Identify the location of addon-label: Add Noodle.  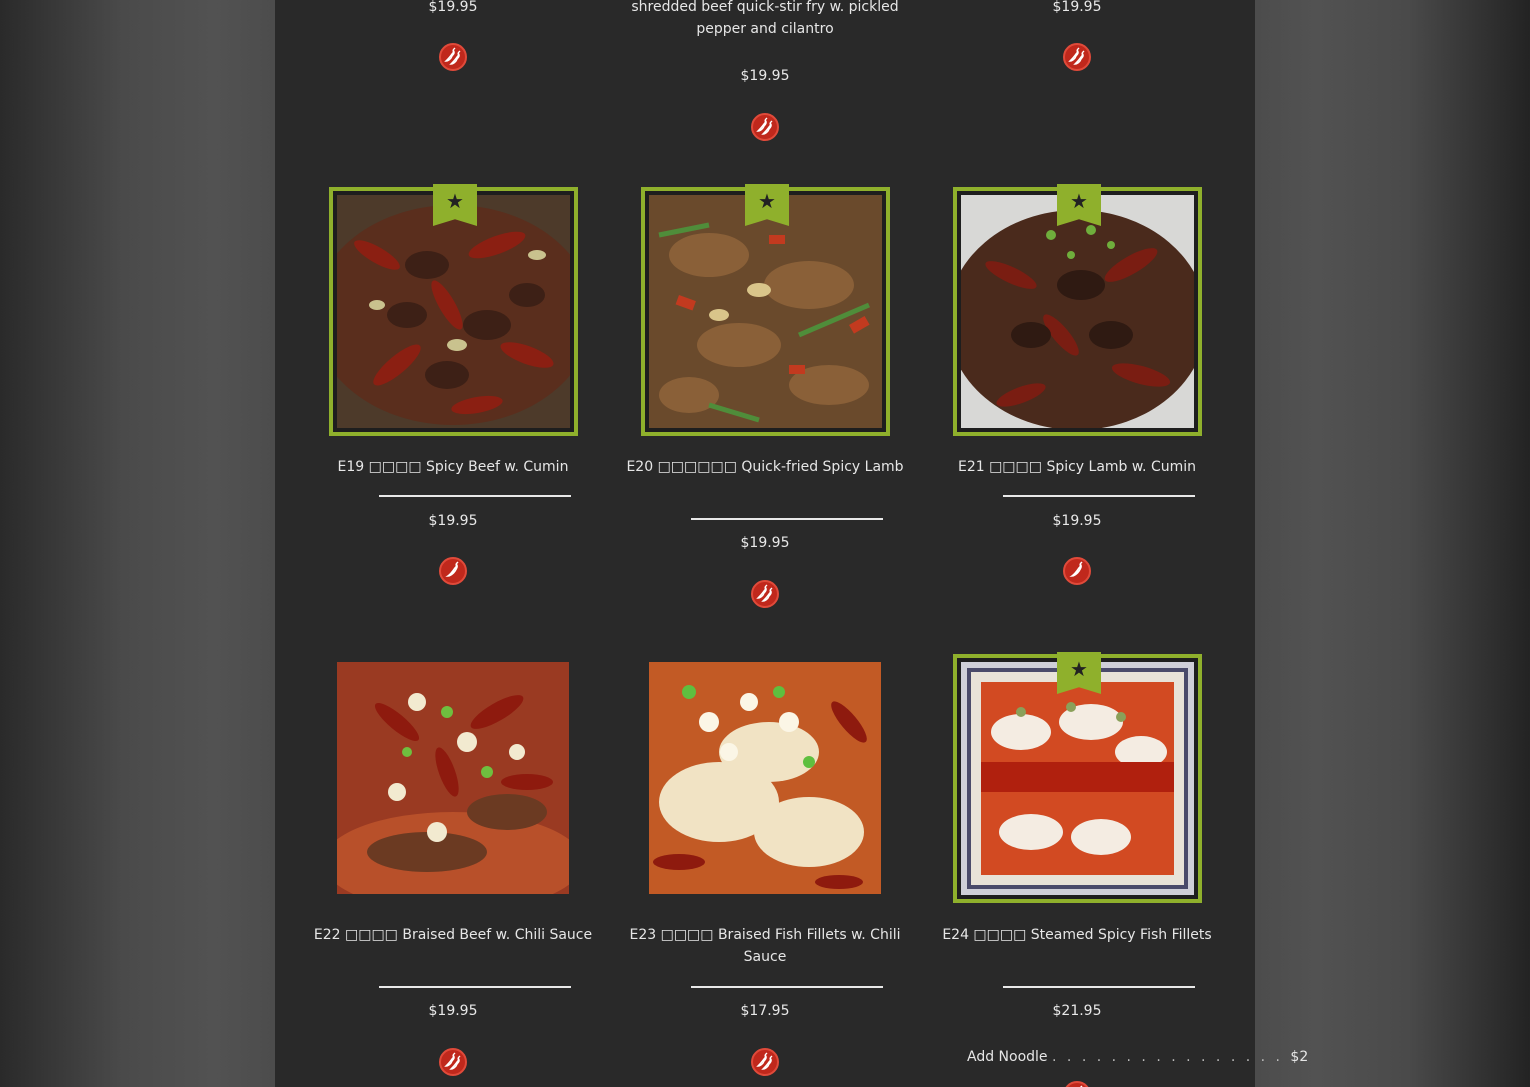
(1007, 1057).